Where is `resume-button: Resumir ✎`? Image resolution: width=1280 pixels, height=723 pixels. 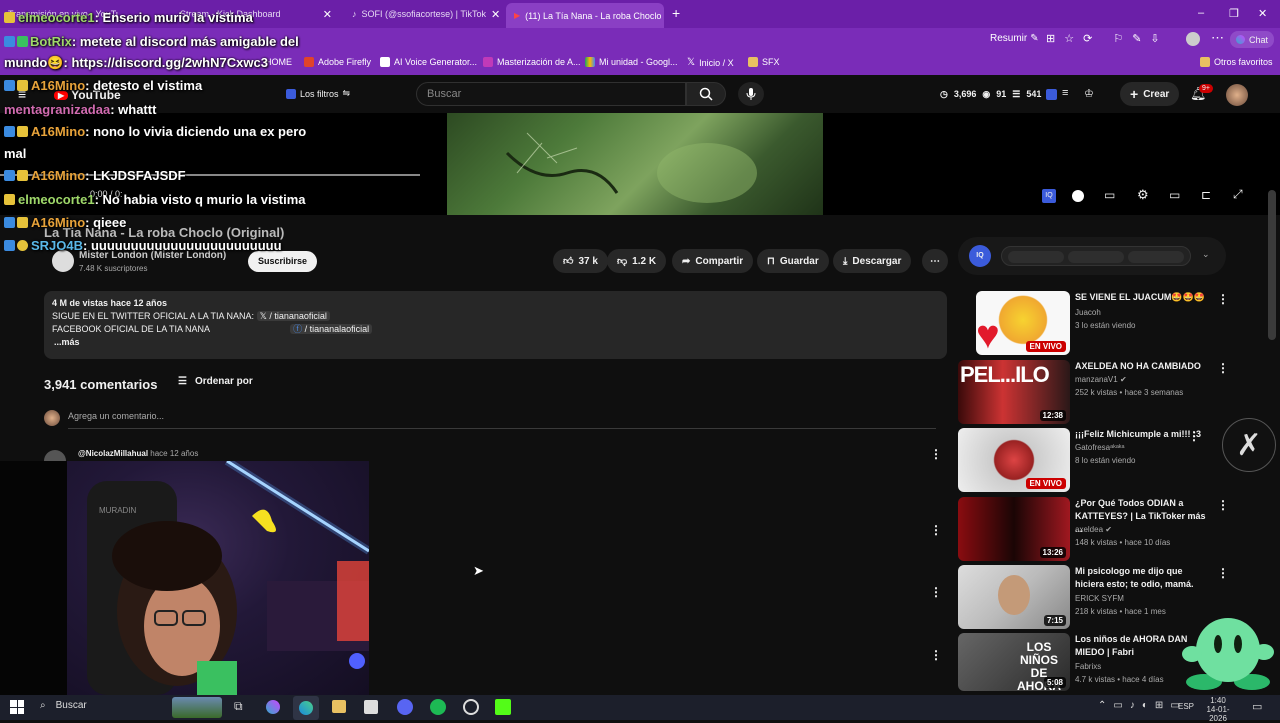
resume-button: Resumir ✎ is located at coordinates (1014, 38).